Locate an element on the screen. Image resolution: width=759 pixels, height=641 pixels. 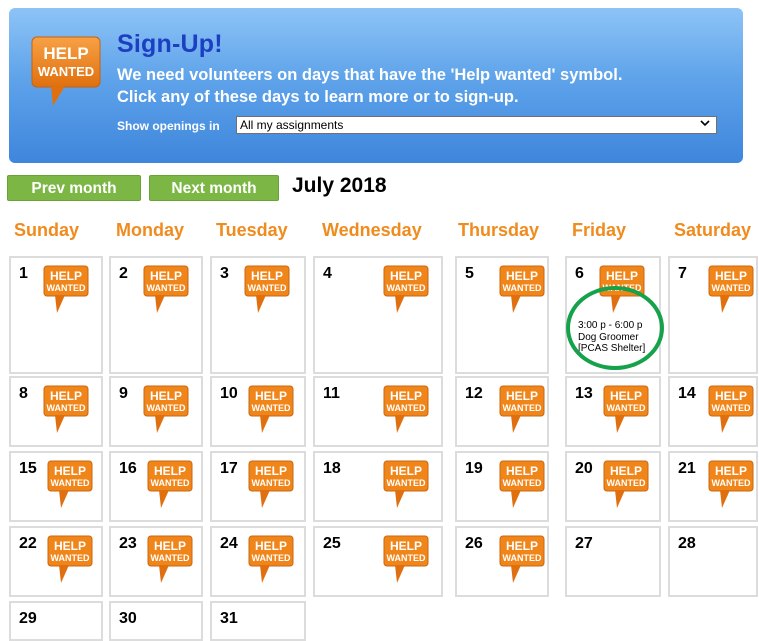
calendar-day-cell: 17 HELP WANTED is located at coordinates (258, 486).